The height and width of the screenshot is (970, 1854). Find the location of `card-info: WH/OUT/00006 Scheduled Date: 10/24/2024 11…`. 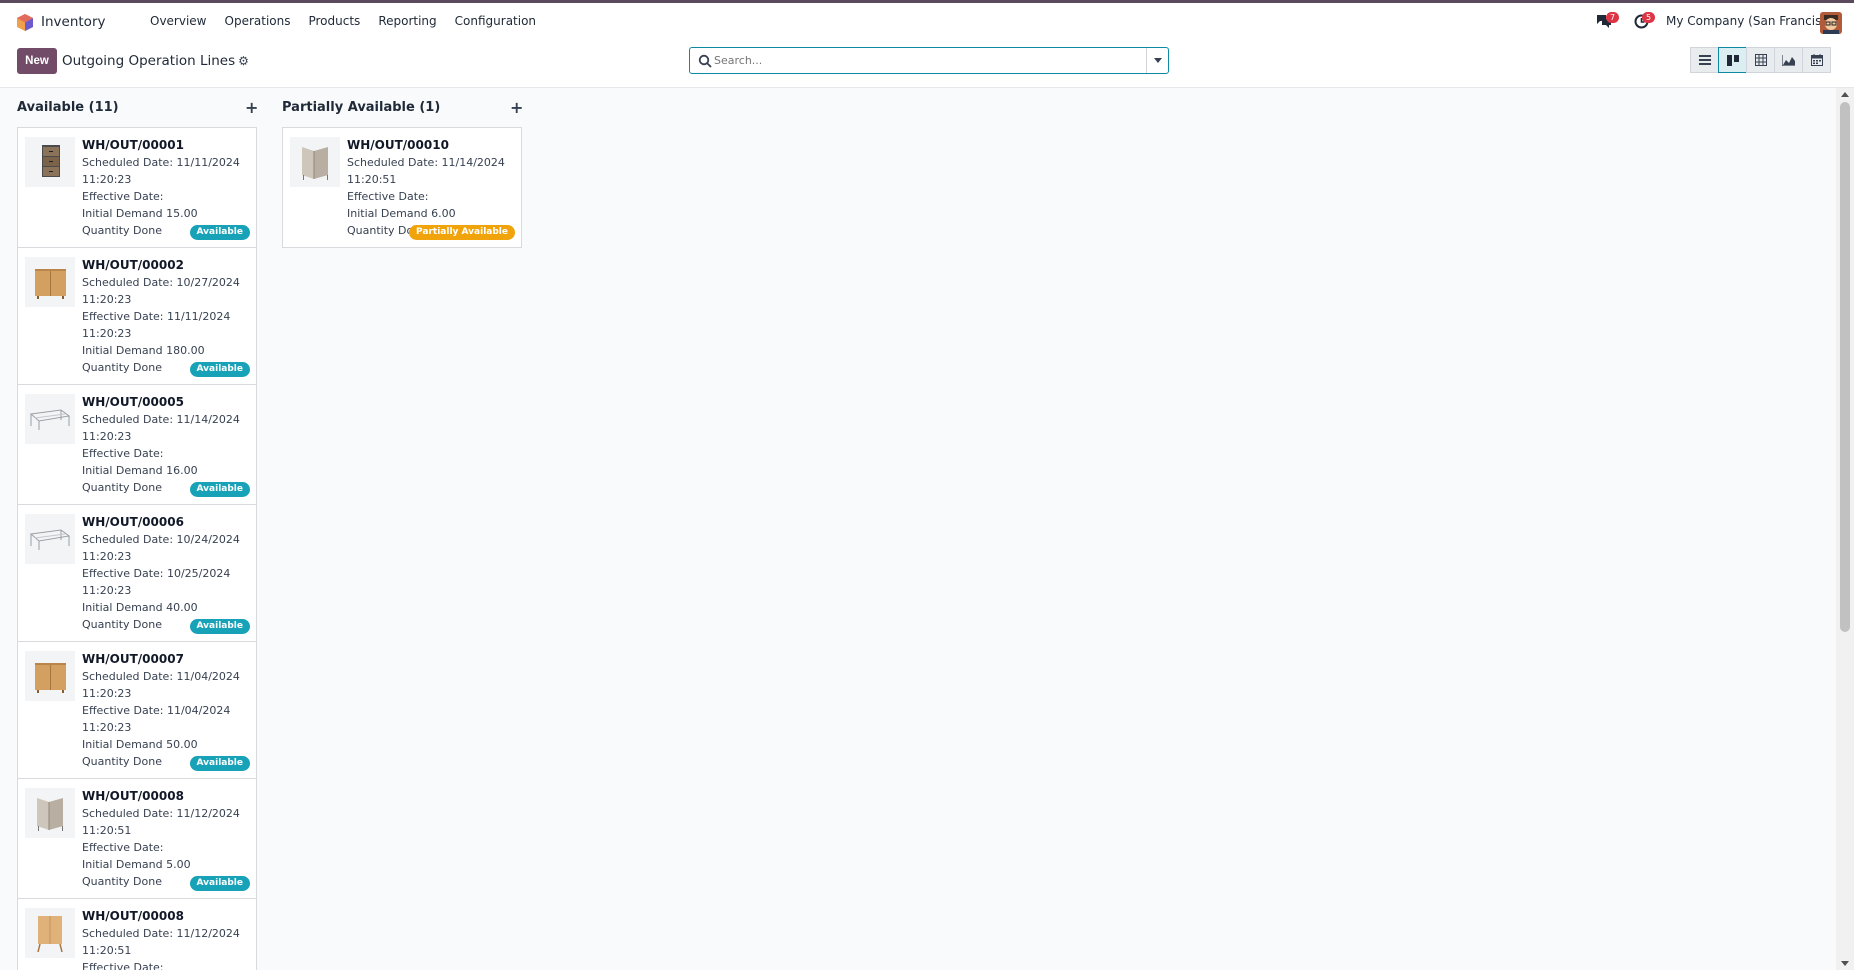

card-info: WH/OUT/00006 Scheduled Date: 10/24/2024 11… is located at coordinates (161, 573).